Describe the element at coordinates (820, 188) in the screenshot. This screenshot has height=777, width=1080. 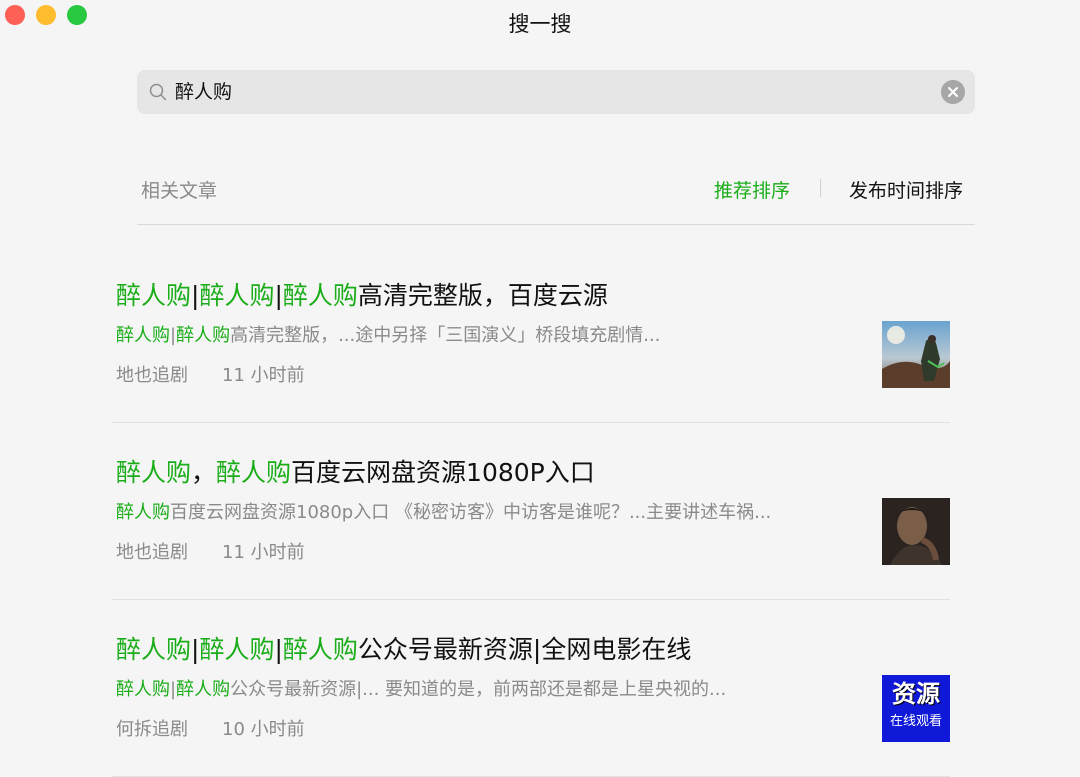
I see `sort-divider` at that location.